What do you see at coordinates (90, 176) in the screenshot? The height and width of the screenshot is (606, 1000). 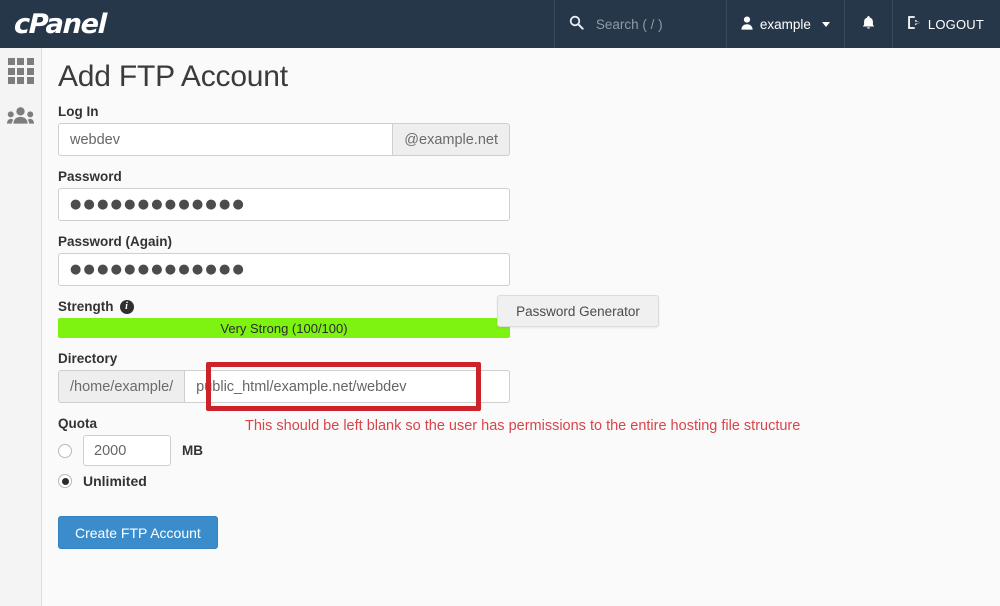 I see `password-label: Password` at bounding box center [90, 176].